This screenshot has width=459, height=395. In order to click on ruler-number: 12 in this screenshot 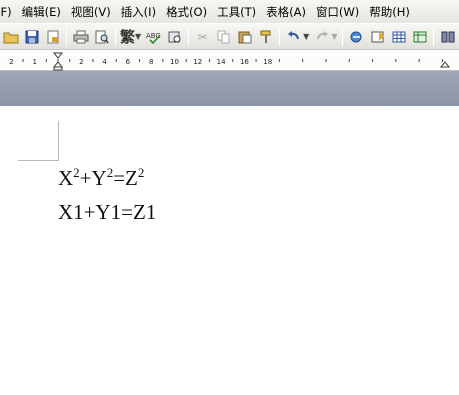, I will do `click(197, 62)`.